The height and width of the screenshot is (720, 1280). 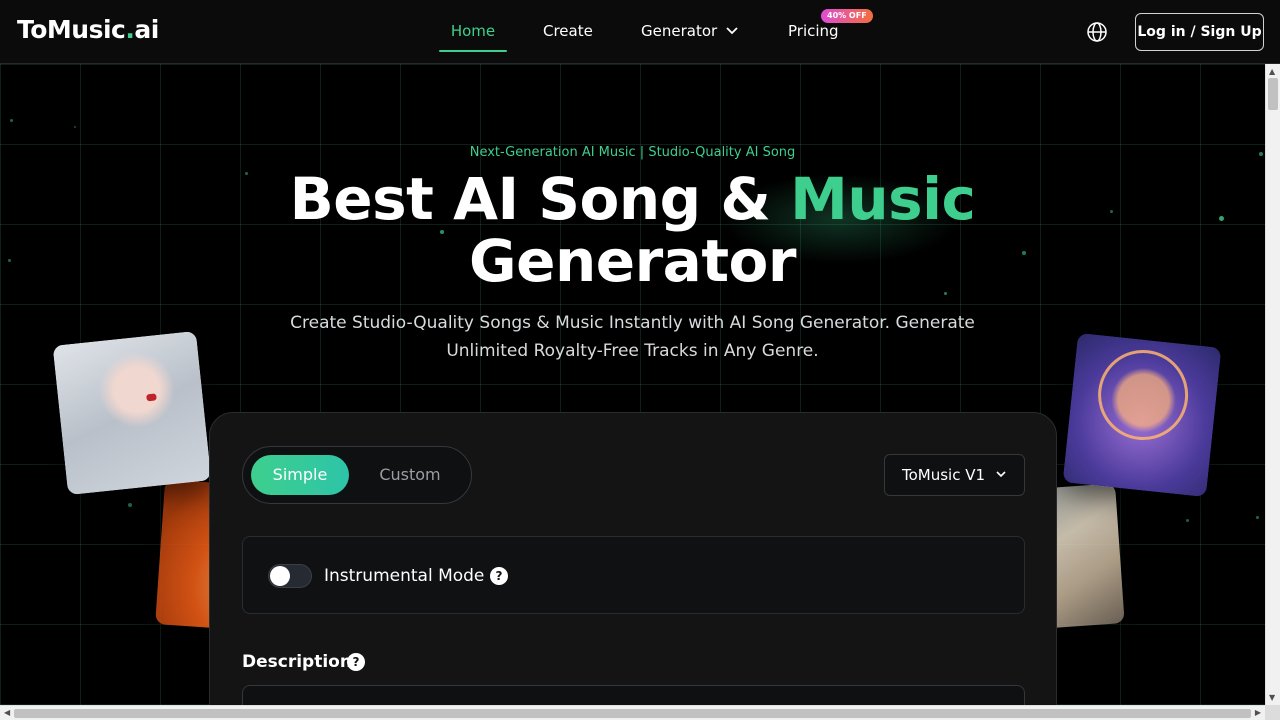 What do you see at coordinates (473, 32) in the screenshot?
I see `nav-home: Home` at bounding box center [473, 32].